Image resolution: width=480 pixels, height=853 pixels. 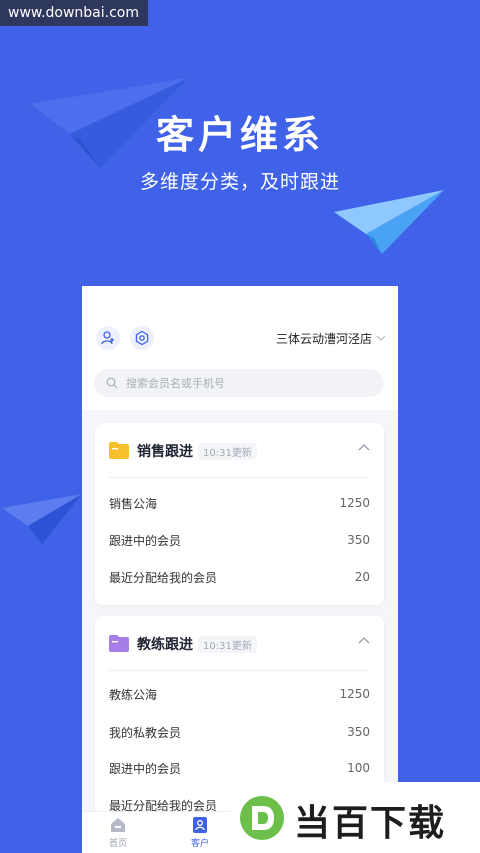 What do you see at coordinates (240, 348) in the screenshot?
I see `app-header: 三体云动漕河泾店 搜索会员名或手机号` at bounding box center [240, 348].